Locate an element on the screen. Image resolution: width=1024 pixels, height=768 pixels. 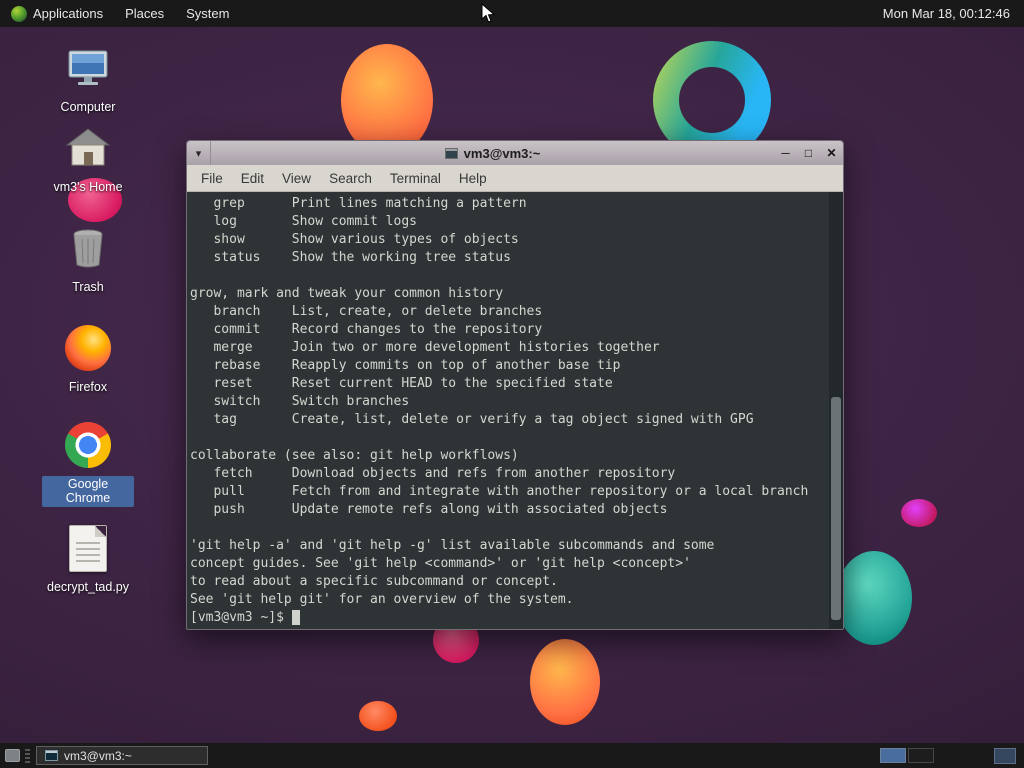
window-title-area: vm3@vm3:~ is located at coordinates (492, 153).